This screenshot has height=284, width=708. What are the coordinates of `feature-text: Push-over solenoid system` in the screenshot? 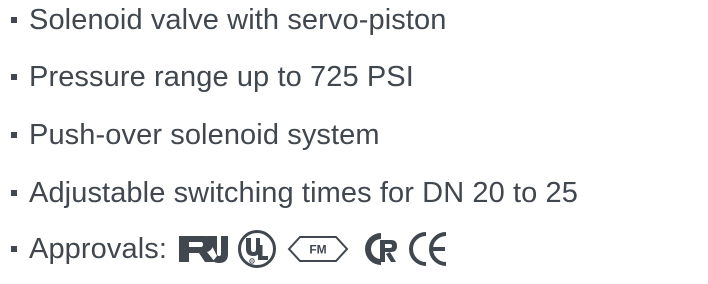 It's located at (204, 135).